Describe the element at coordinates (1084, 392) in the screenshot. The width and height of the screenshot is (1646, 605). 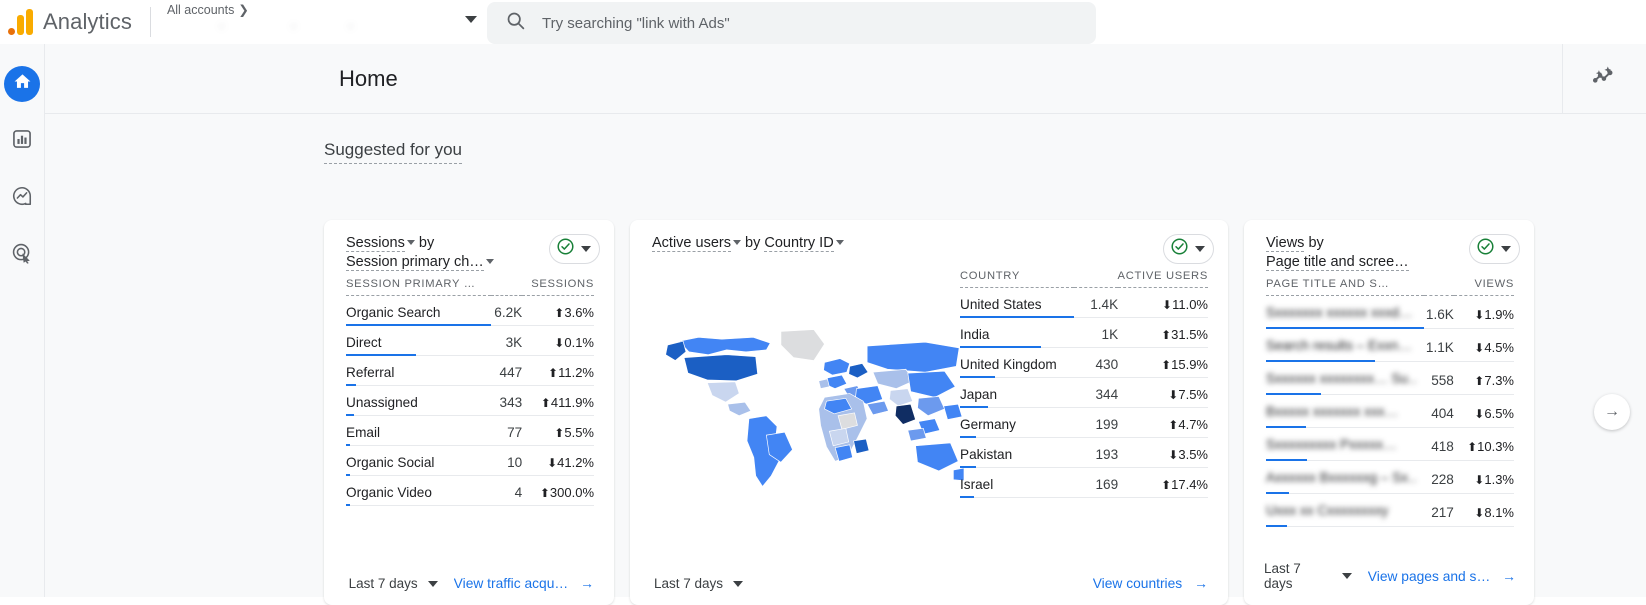
I see `table-row: Japan 344 ⬇7.5%` at that location.